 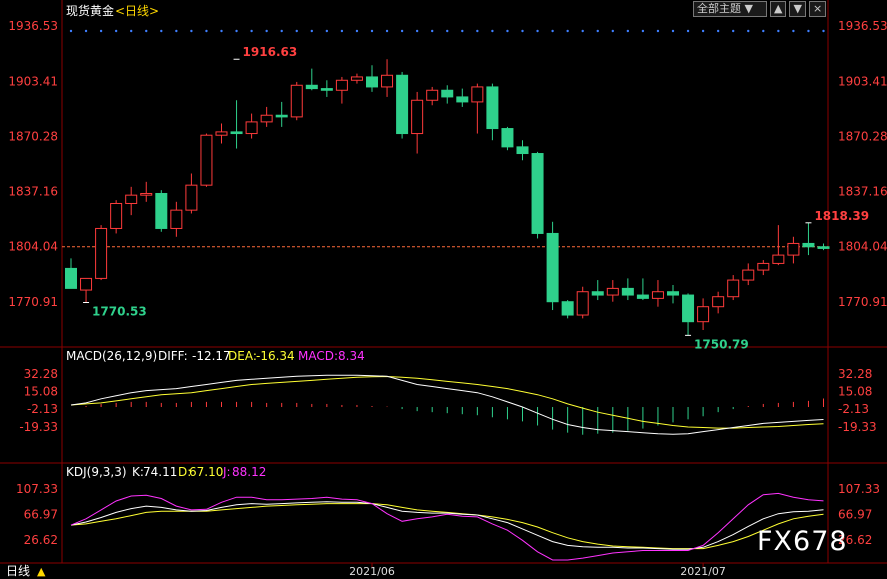 What do you see at coordinates (33, 247) in the screenshot?
I see `price-tick-left: 1804.04` at bounding box center [33, 247].